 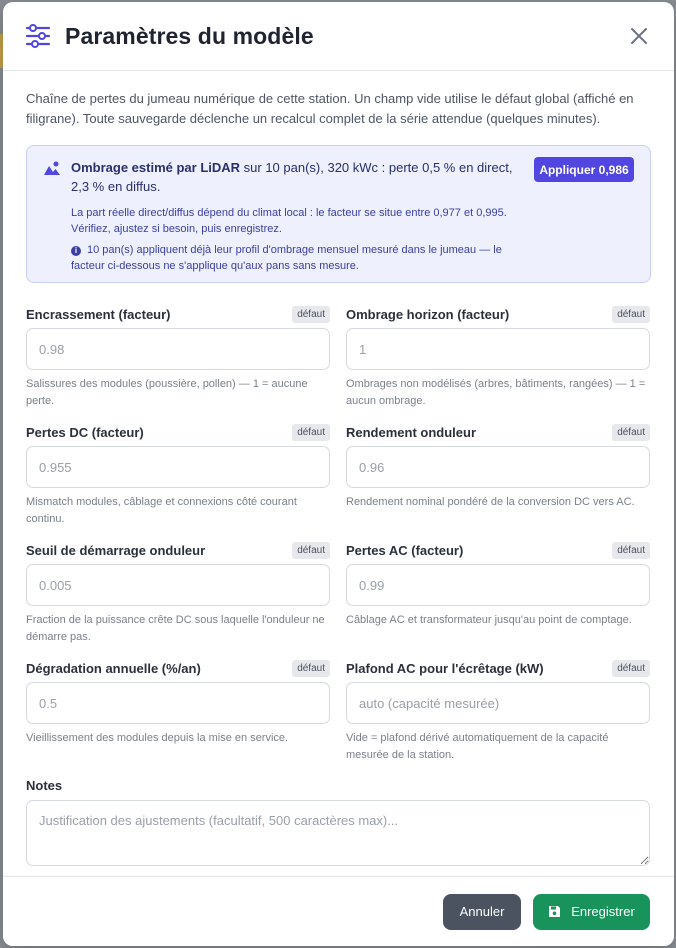 I want to click on modal-header: Paramètres du modèle, so click(x=338, y=36).